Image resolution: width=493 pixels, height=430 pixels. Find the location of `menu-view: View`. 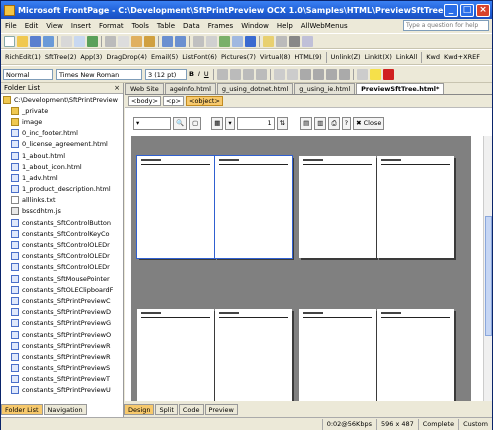

menu-view: View is located at coordinates (54, 26).